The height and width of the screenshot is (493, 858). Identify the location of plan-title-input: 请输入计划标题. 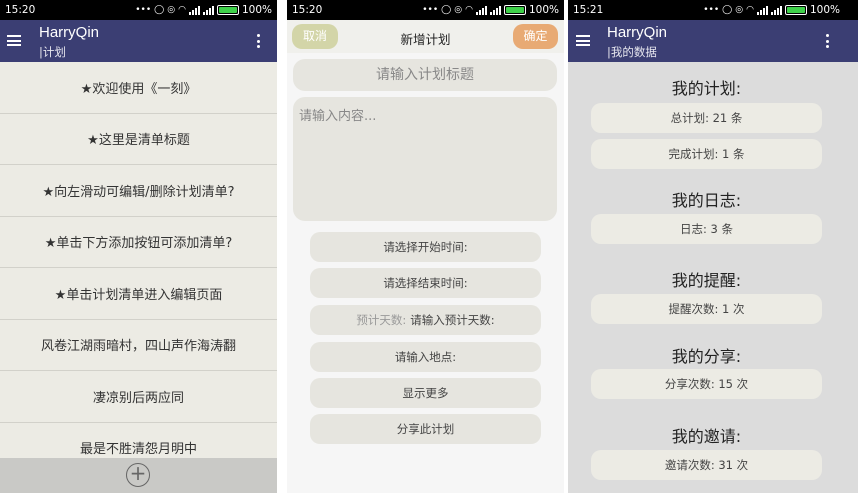
(425, 75).